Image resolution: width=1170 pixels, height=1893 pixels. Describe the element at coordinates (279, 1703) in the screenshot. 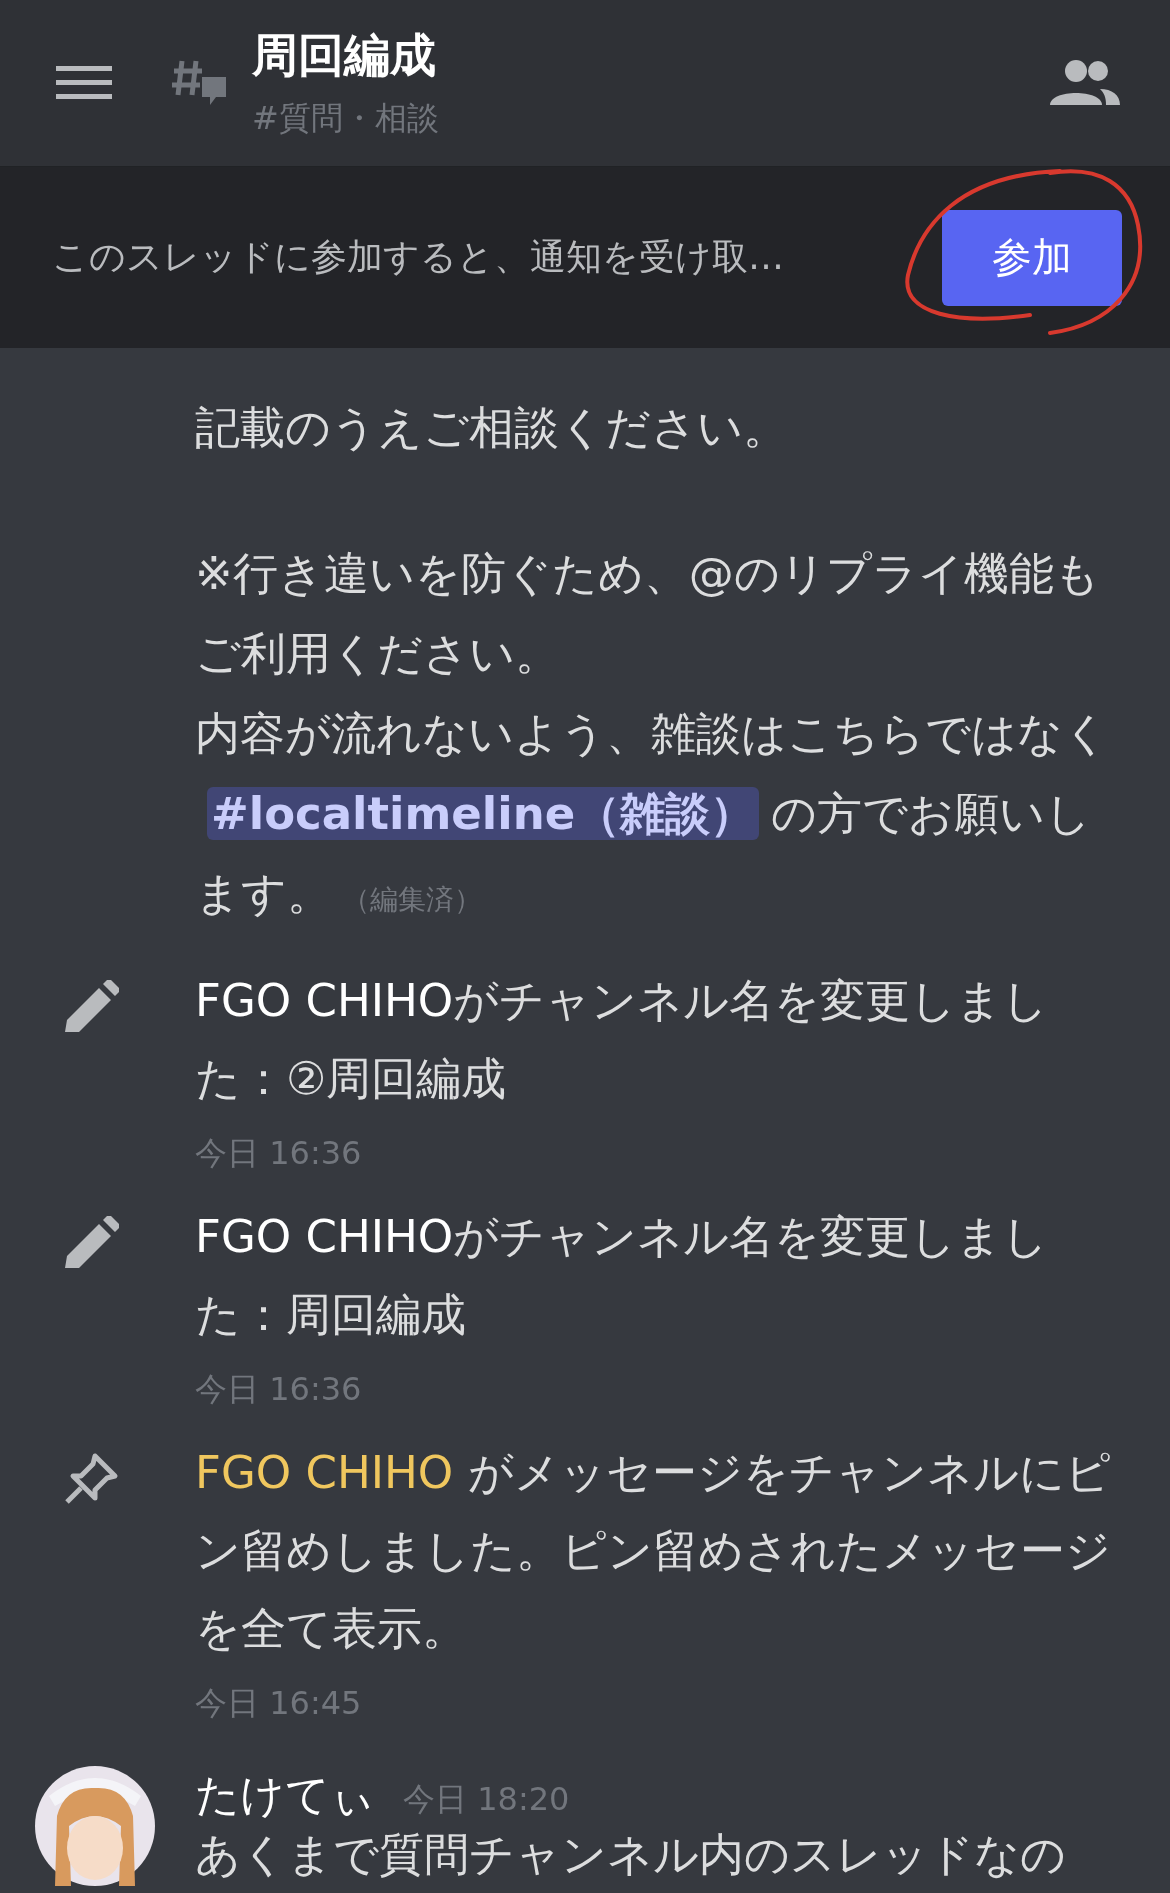

I see `timestamp: 今日 16:45` at that location.